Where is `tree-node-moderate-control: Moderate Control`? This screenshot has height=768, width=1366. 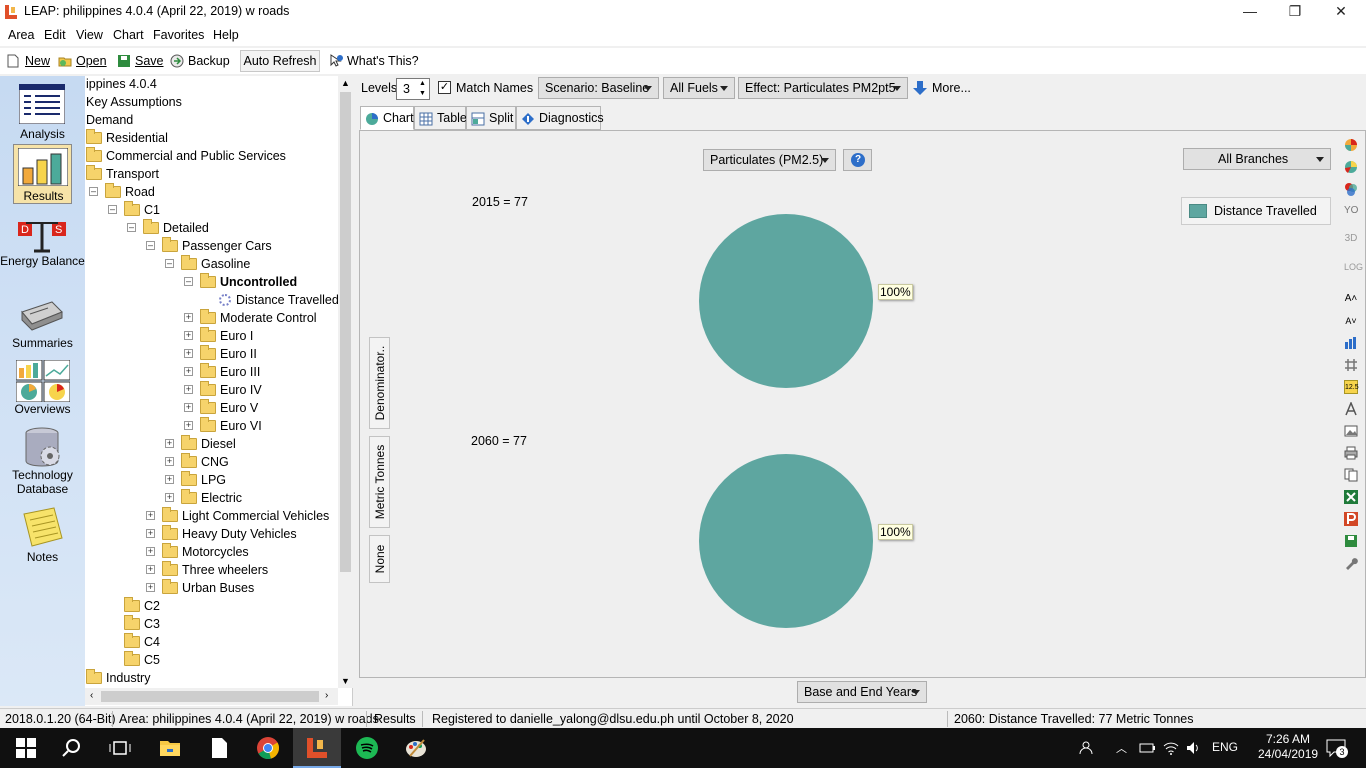 tree-node-moderate-control: Moderate Control is located at coordinates (258, 318).